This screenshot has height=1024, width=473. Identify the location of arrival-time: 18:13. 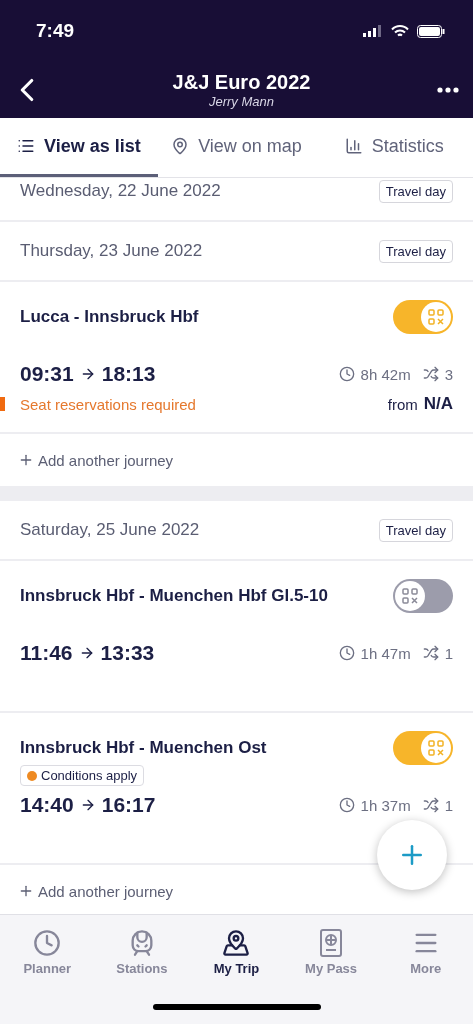
(128, 374).